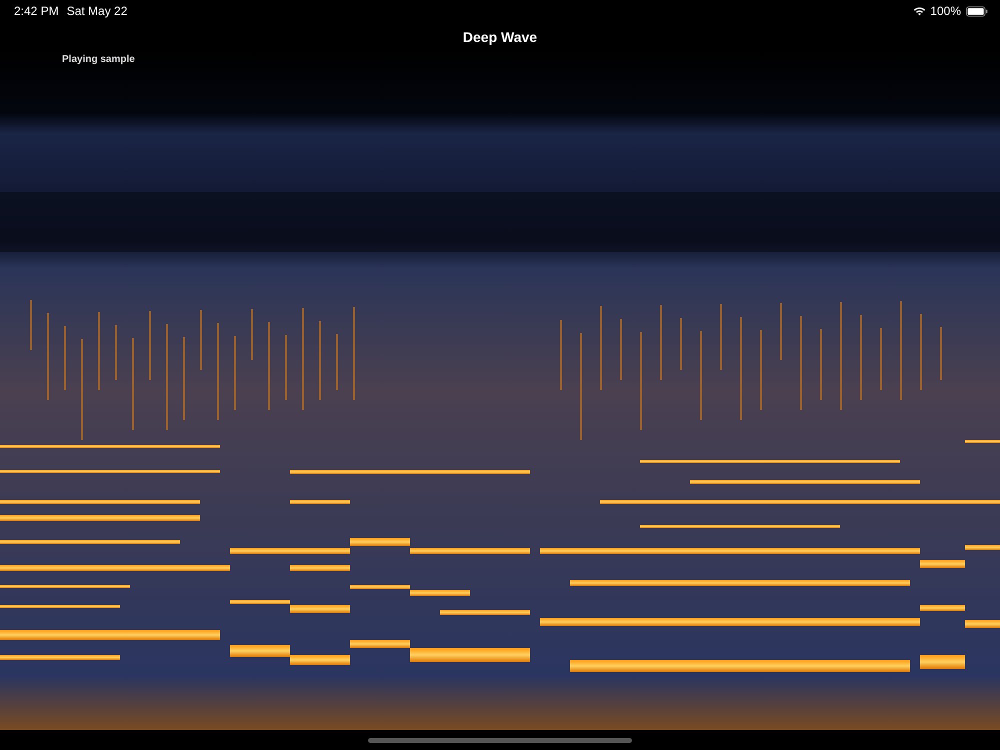 The image size is (1000, 750). Describe the element at coordinates (919, 11) in the screenshot. I see `wifi-icon` at that location.